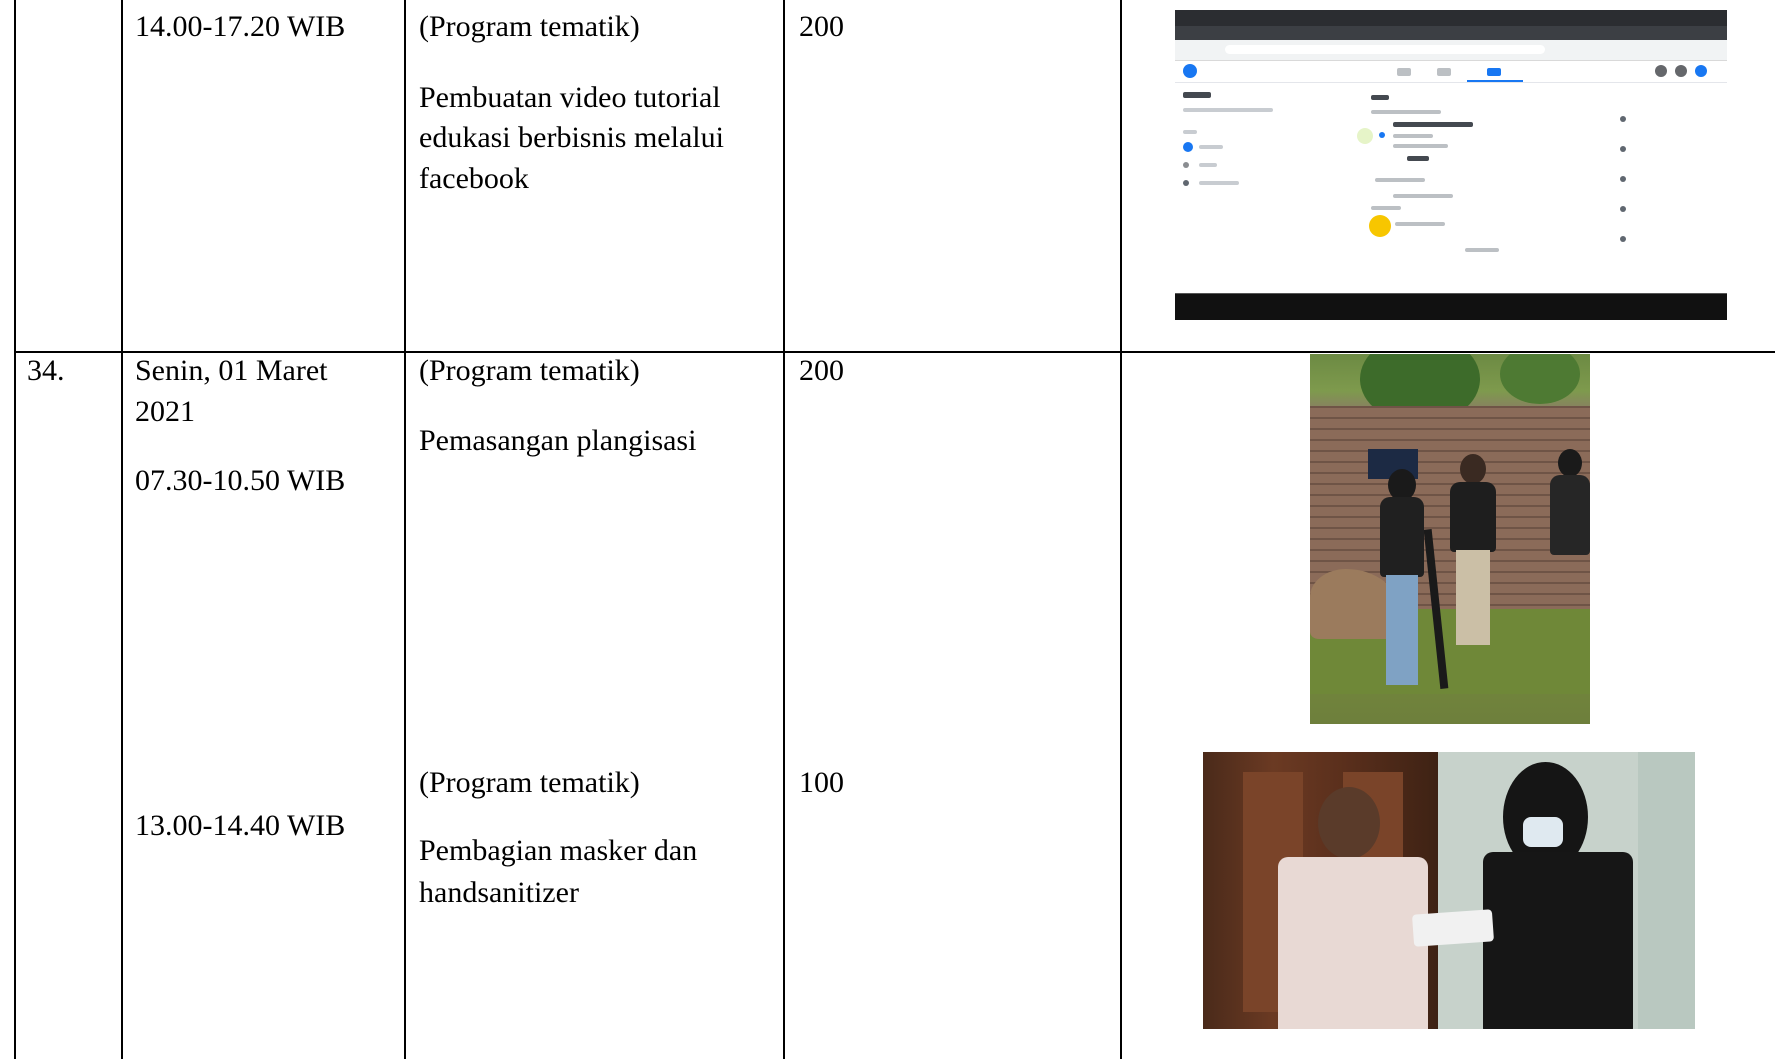 The width and height of the screenshot is (1775, 1059). I want to click on sidebar-people-icon, so click(1186, 183).